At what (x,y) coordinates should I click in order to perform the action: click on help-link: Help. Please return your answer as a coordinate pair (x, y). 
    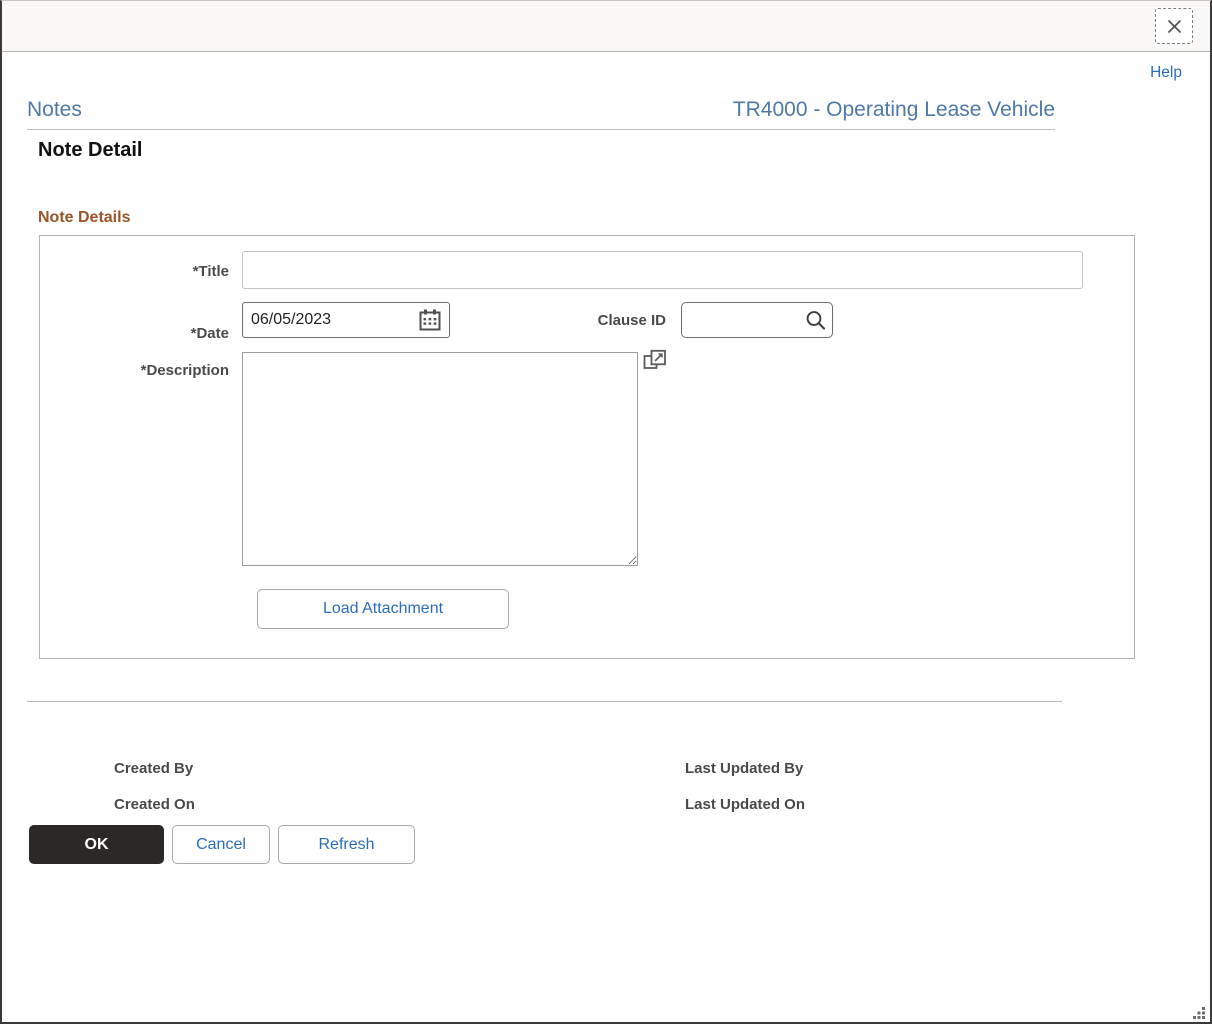
    Looking at the image, I should click on (1166, 73).